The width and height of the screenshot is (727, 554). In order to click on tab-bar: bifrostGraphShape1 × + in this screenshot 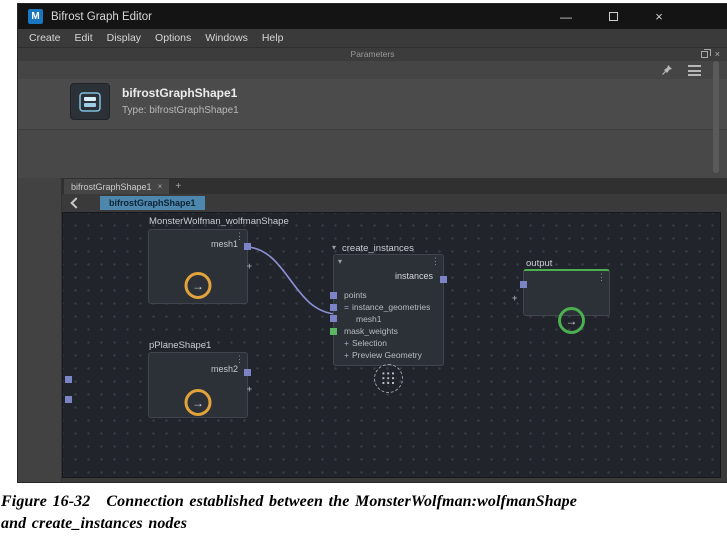, I will do `click(394, 186)`.